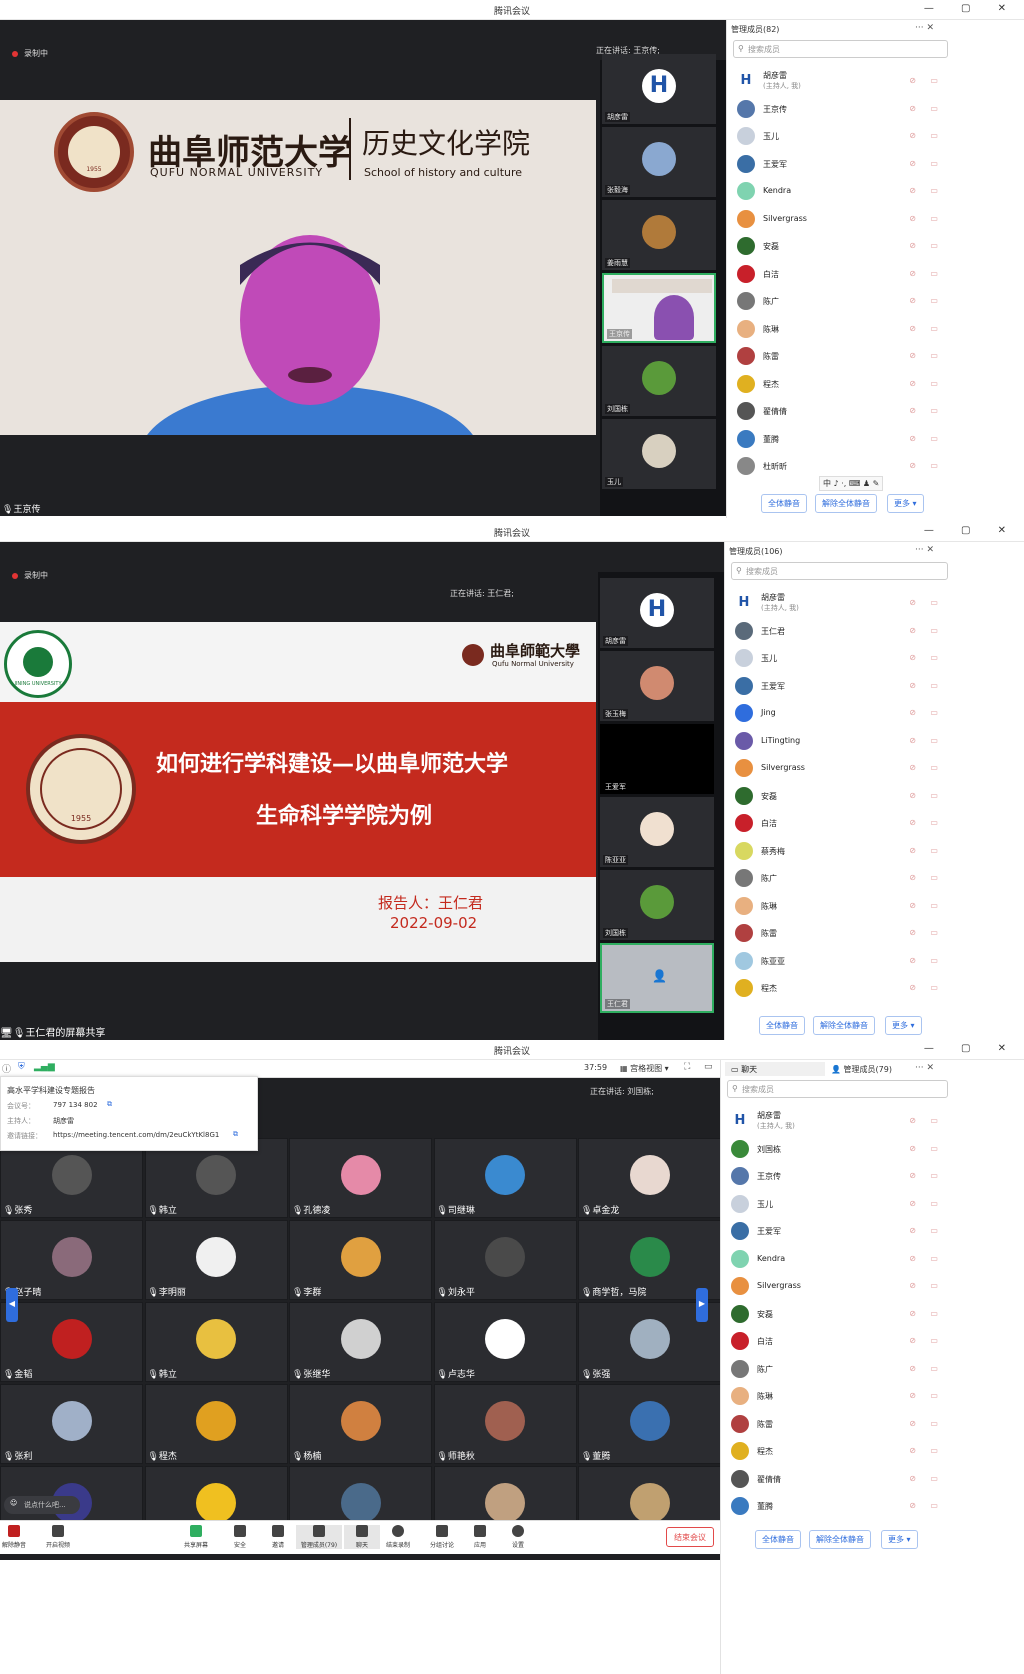 The height and width of the screenshot is (1674, 1024). Describe the element at coordinates (839, 1149) in the screenshot. I see `member-row: 刘国栋 ⊘ ▭` at that location.